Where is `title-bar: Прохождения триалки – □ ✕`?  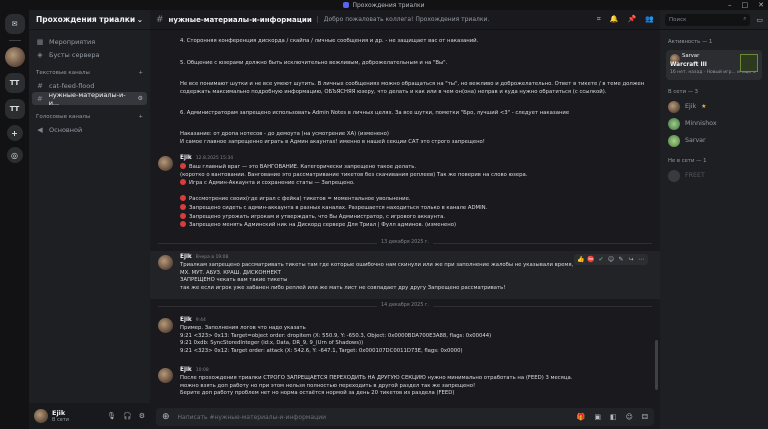
title-bar: Прохождения триалки – □ ✕ is located at coordinates (384, 5).